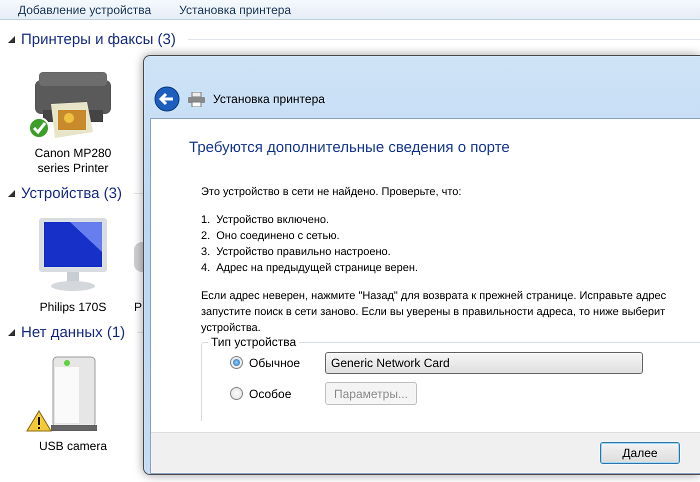 This screenshot has width=700, height=482. Describe the element at coordinates (484, 363) in the screenshot. I see `dropdown: Generic Network Card` at that location.